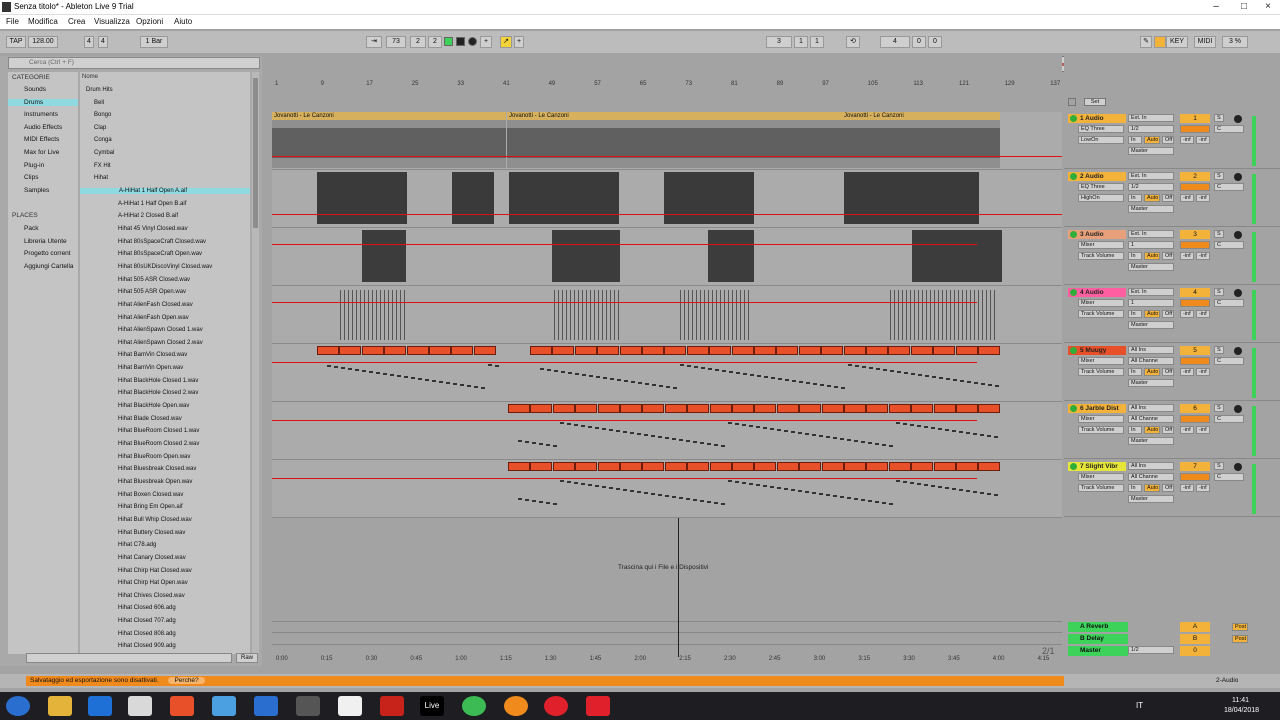  I want to click on file-item: Hihat Boxen Closed.wav, so click(150, 495).